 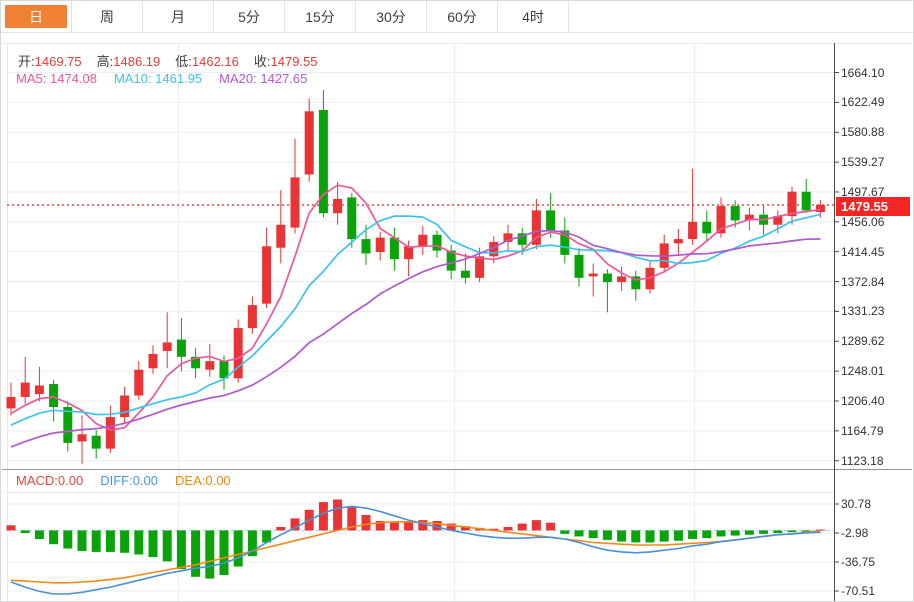 I want to click on tab-60min-label: 60分, so click(x=462, y=16).